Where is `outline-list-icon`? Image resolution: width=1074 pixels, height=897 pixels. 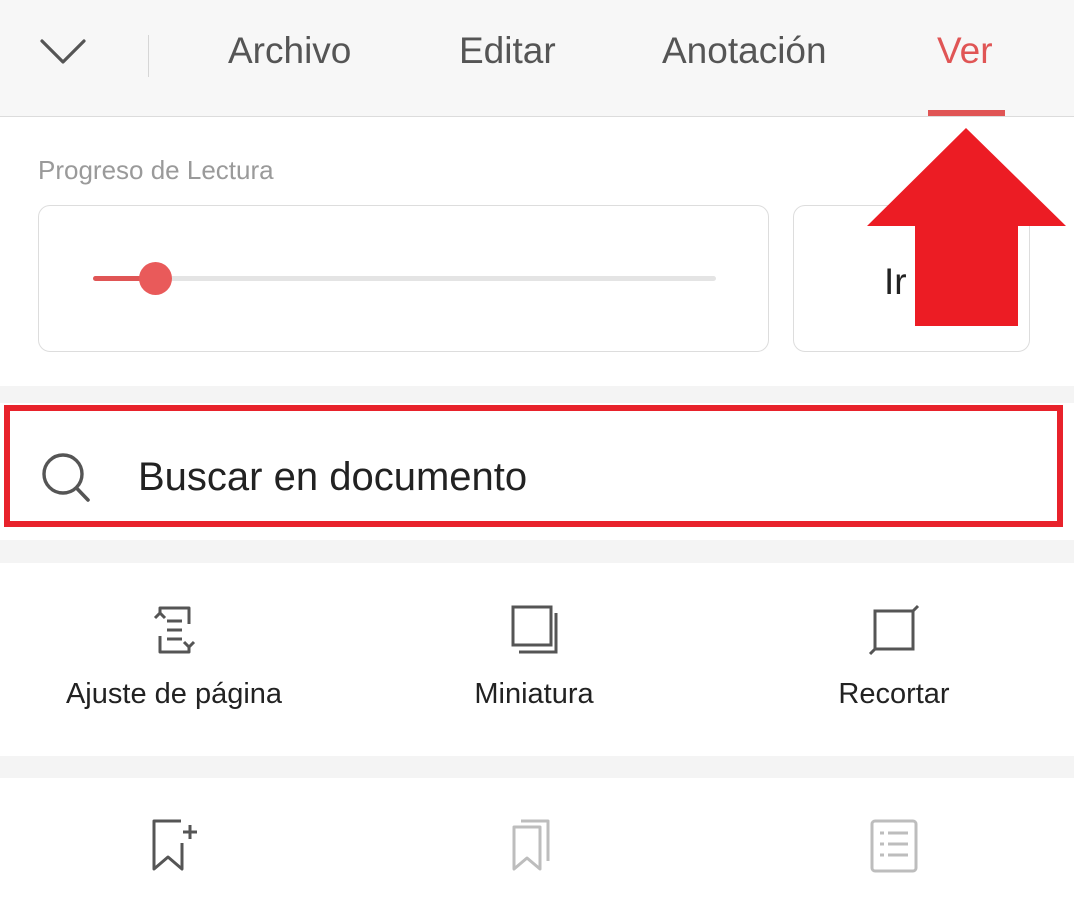
outline-list-icon is located at coordinates (894, 846).